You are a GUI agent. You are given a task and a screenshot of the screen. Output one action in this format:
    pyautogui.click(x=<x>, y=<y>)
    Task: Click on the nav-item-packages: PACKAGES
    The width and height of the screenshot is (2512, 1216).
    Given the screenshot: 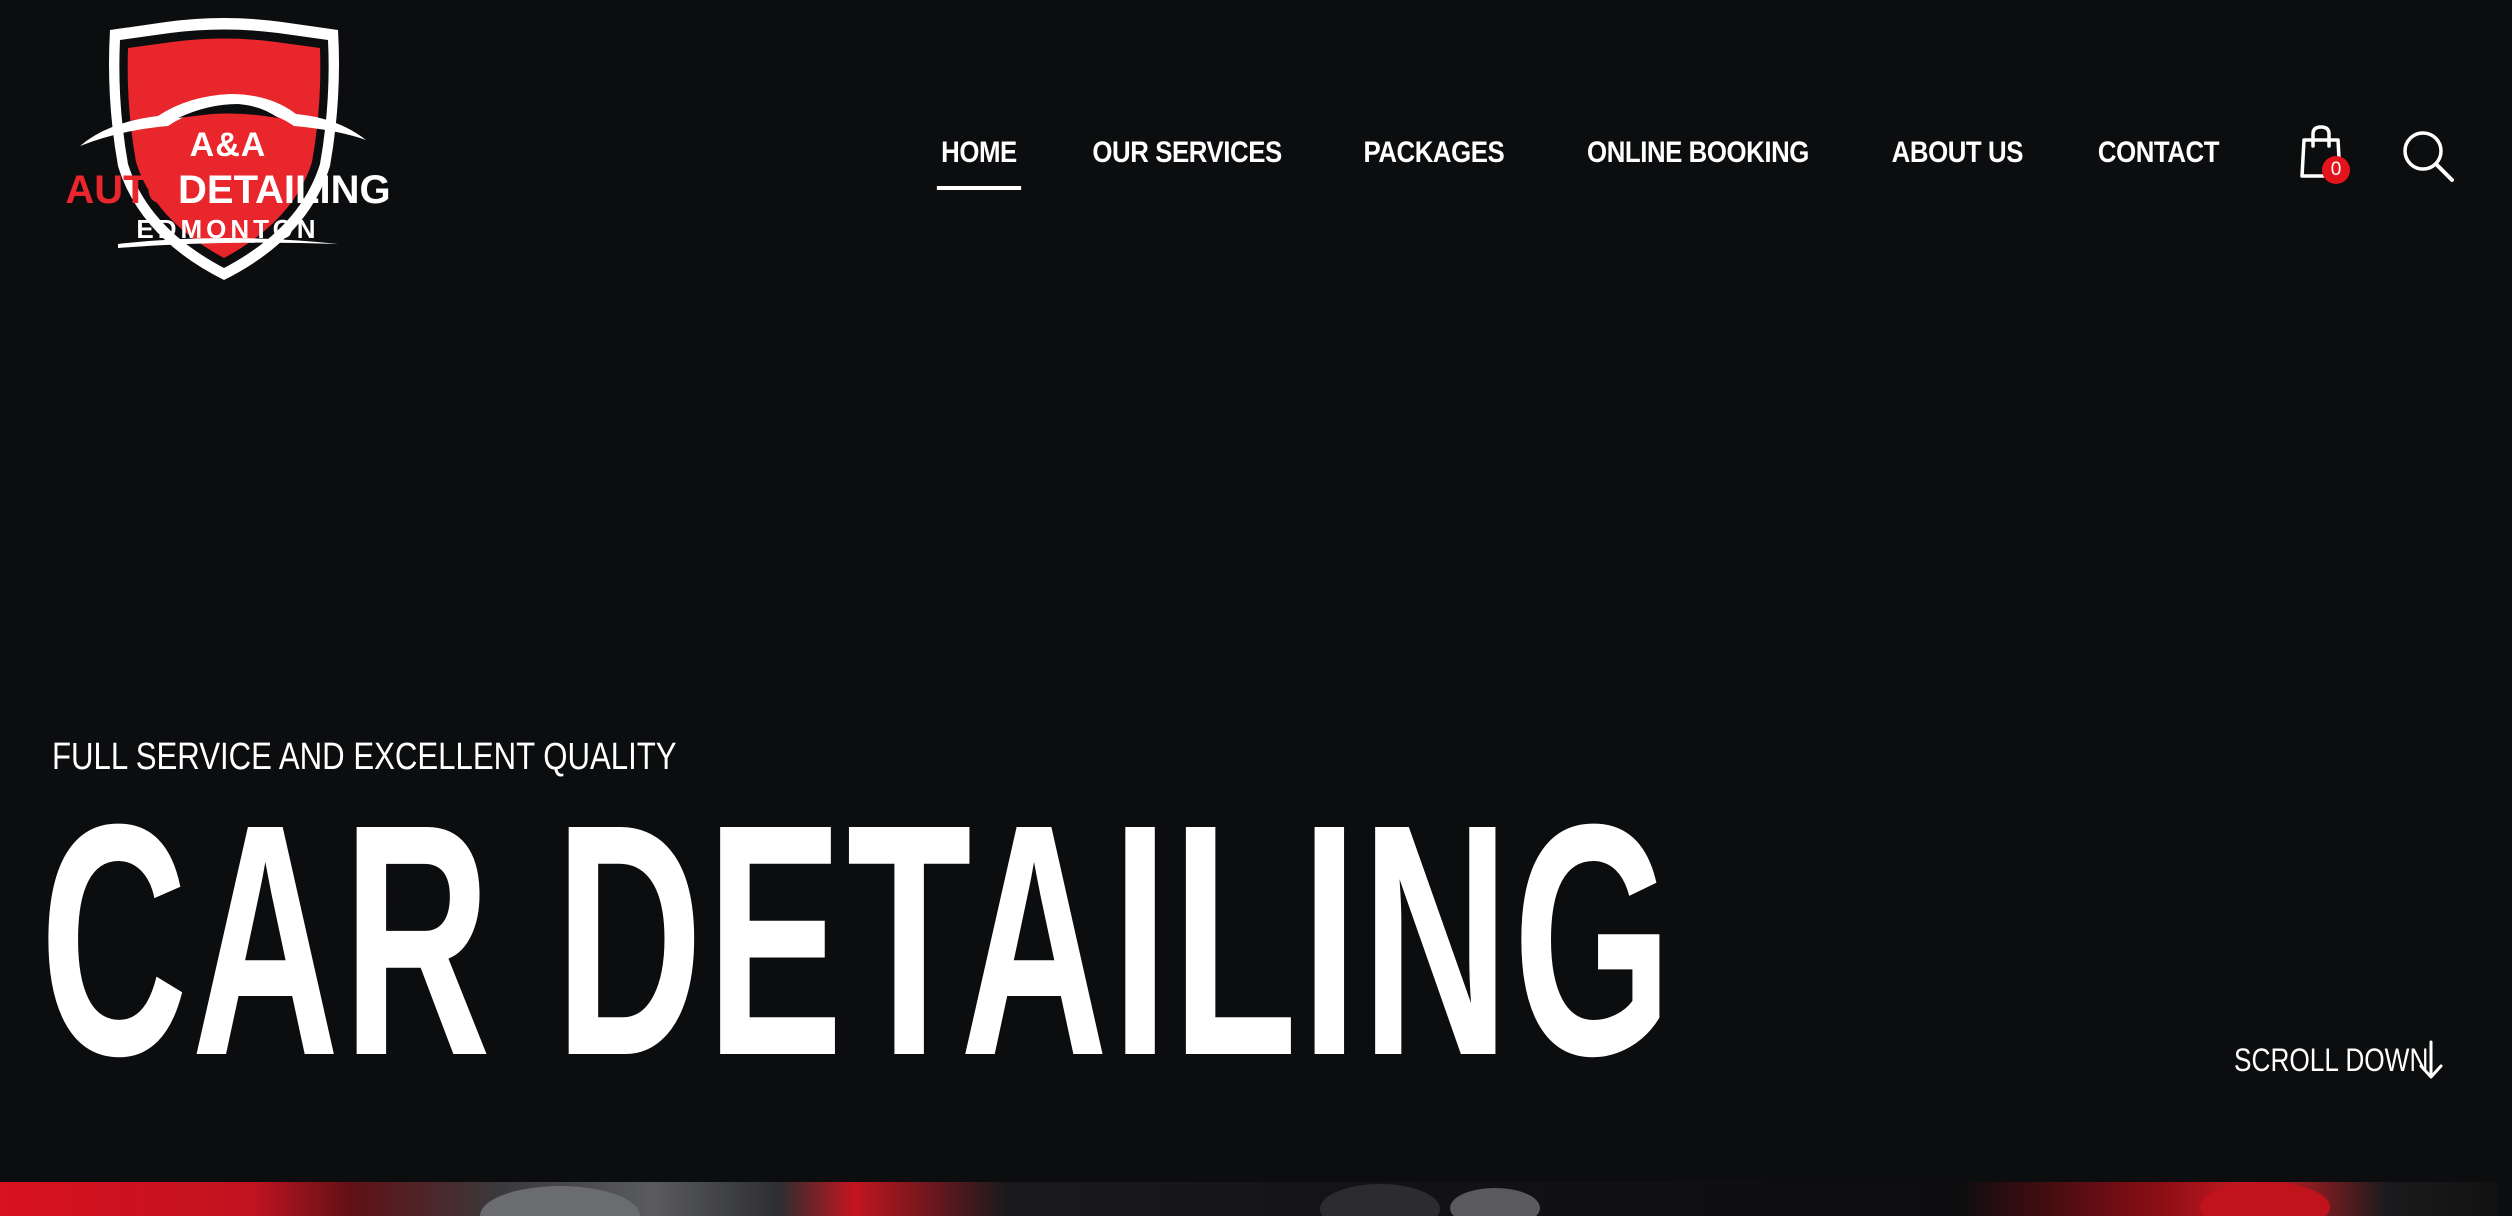 What is the action you would take?
    pyautogui.click(x=1433, y=153)
    